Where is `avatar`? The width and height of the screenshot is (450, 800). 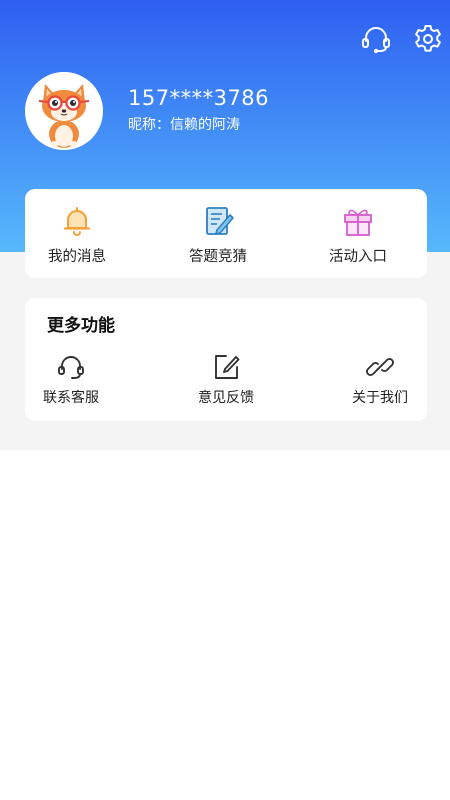 avatar is located at coordinates (64, 111).